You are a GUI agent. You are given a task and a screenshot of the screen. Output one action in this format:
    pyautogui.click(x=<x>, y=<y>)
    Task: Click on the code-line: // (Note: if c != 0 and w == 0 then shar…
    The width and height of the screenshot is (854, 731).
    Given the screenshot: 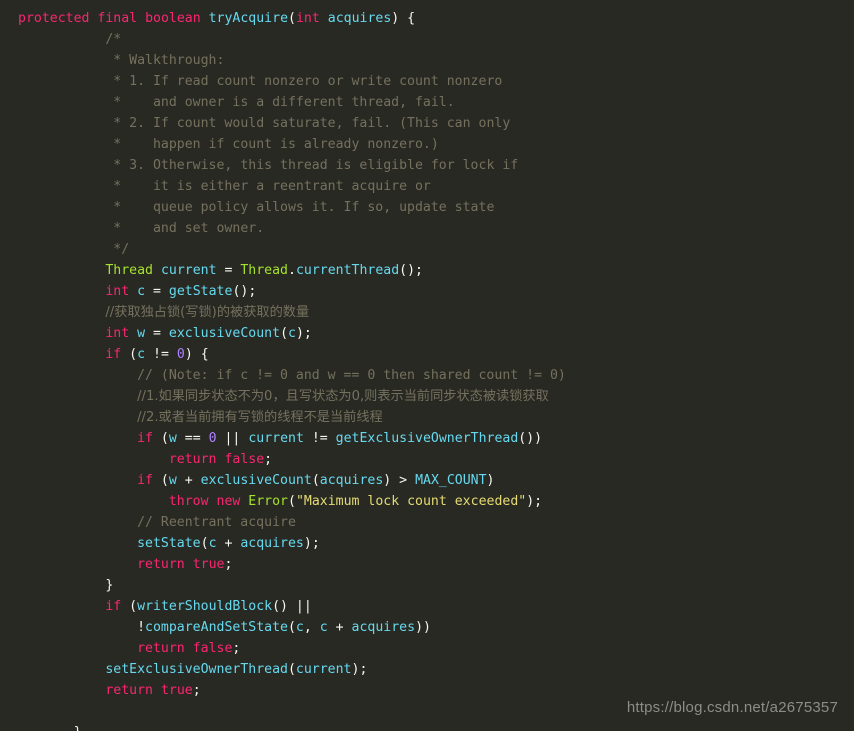 What is the action you would take?
    pyautogui.click(x=292, y=375)
    